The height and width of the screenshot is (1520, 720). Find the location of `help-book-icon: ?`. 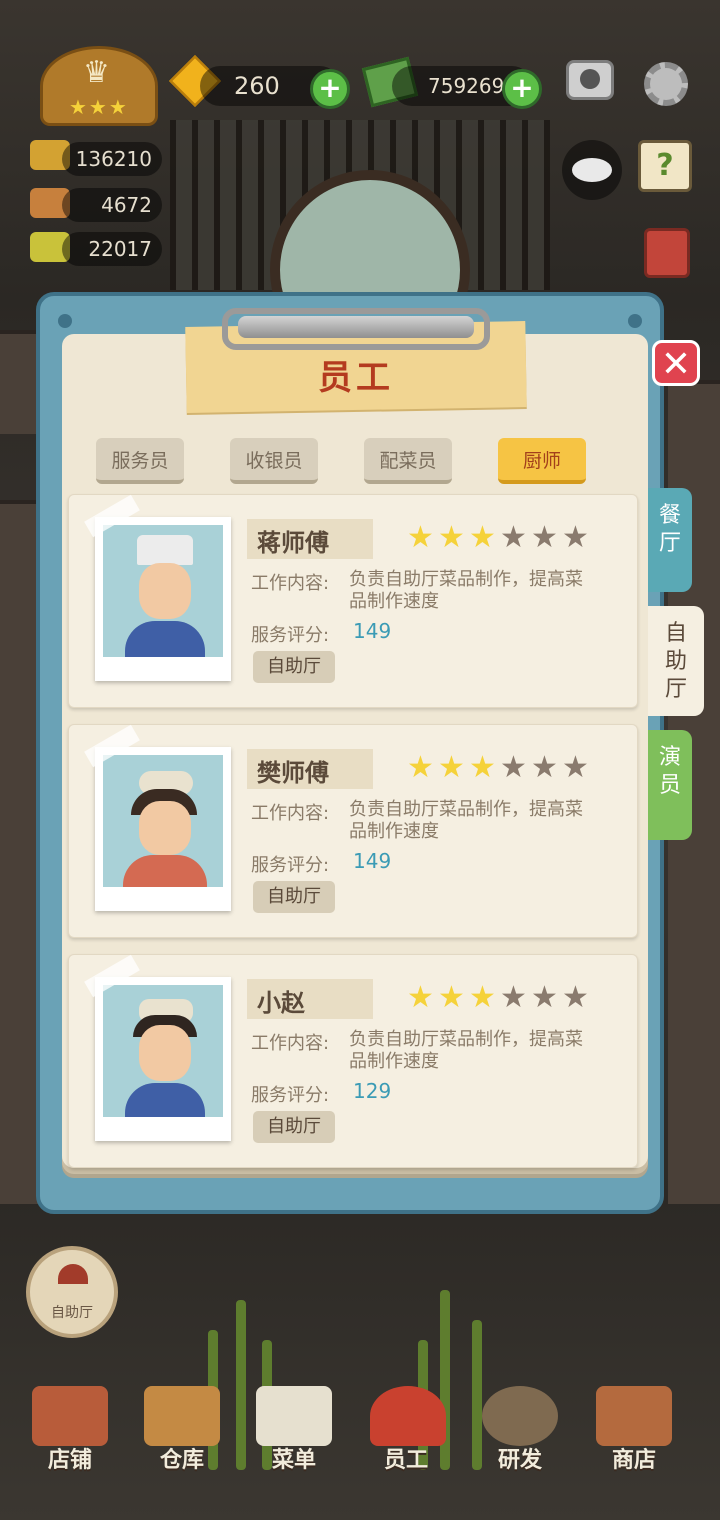

help-book-icon: ? is located at coordinates (665, 166).